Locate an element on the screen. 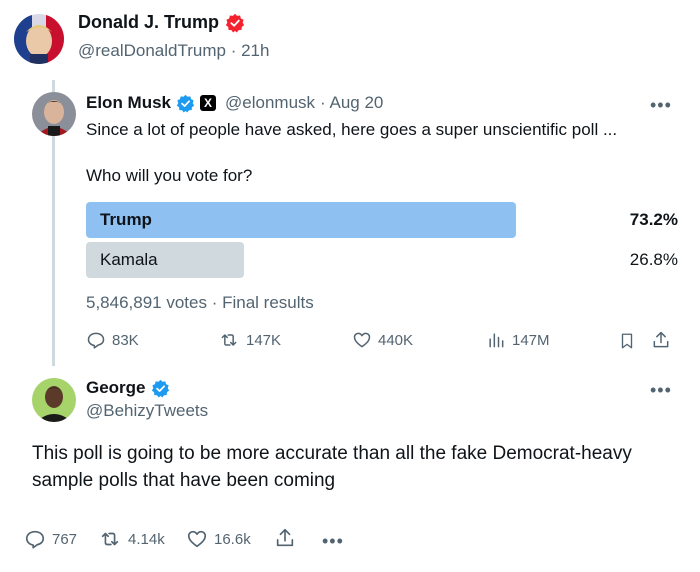  reply-count: 83K is located at coordinates (125, 340).